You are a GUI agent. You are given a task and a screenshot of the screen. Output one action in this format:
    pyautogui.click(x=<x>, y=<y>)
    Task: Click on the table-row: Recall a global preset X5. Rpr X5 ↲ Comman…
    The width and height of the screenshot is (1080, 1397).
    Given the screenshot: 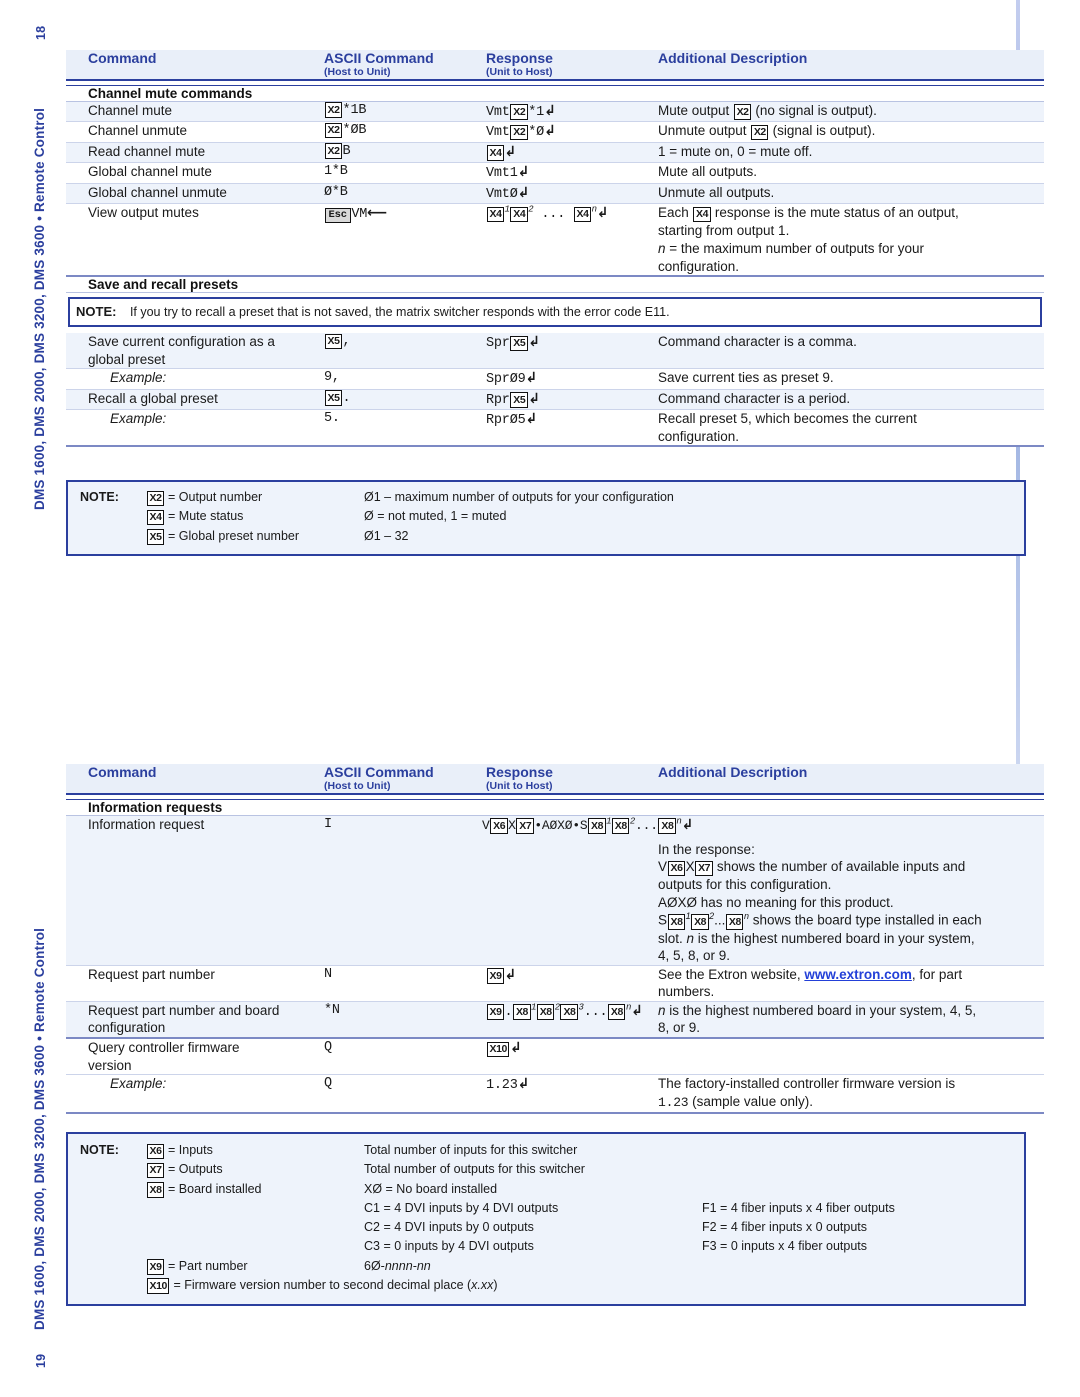 What is the action you would take?
    pyautogui.click(x=555, y=400)
    